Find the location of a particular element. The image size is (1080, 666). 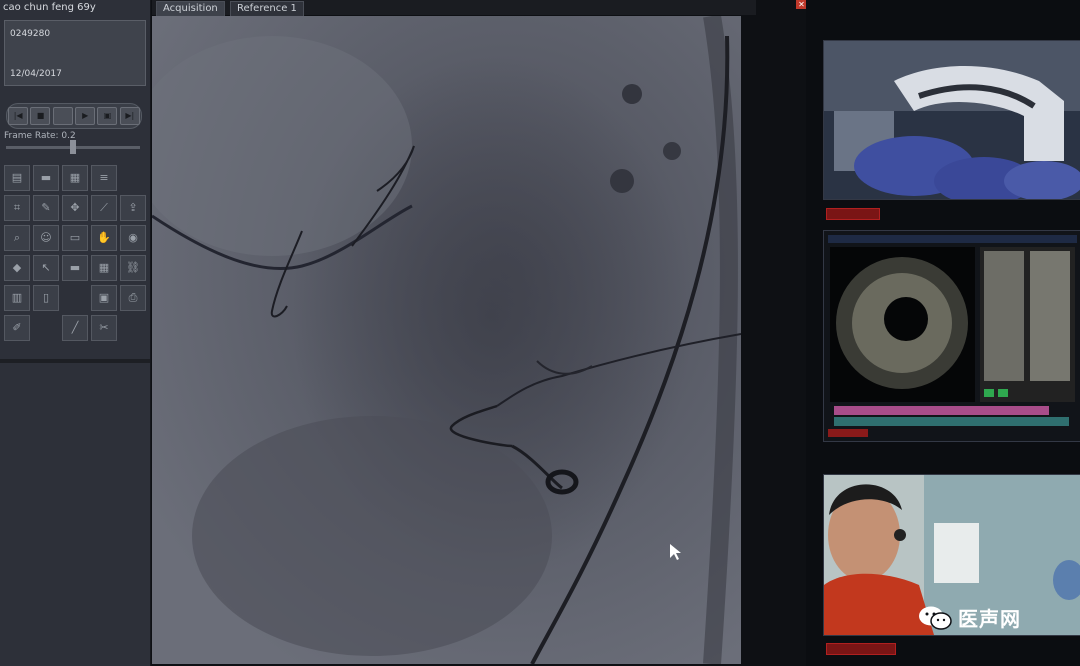

window-icon: ▣ is located at coordinates (104, 298).